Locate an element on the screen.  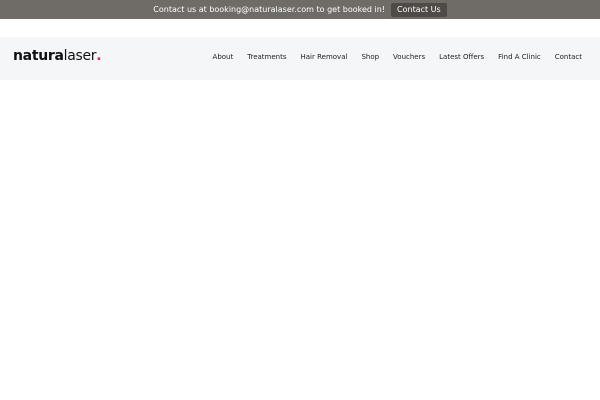
nav-item-about: About is located at coordinates (223, 57).